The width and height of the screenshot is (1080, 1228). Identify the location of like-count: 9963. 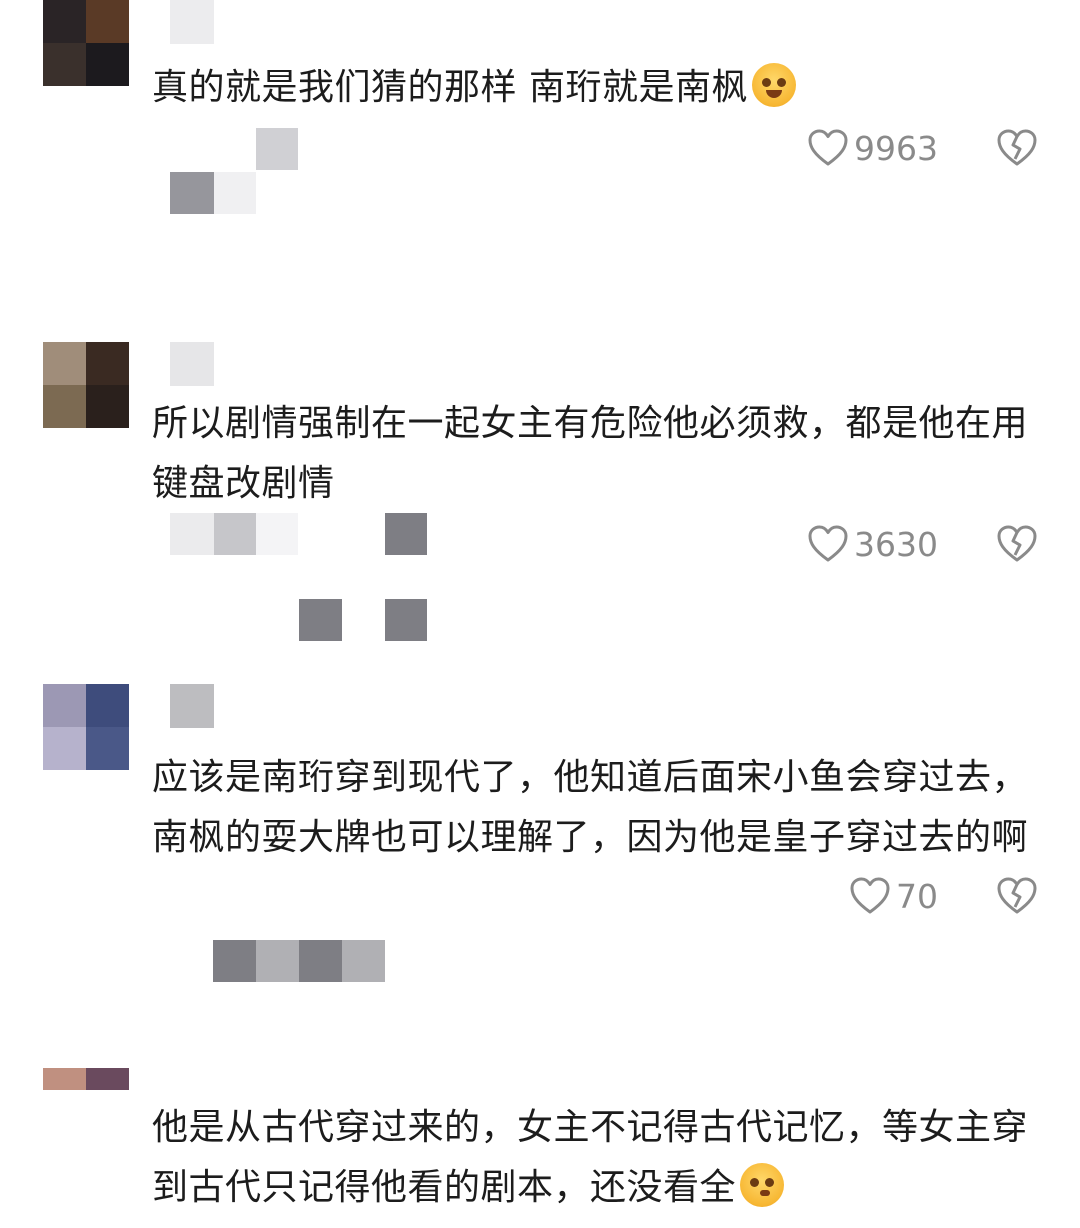
(896, 148).